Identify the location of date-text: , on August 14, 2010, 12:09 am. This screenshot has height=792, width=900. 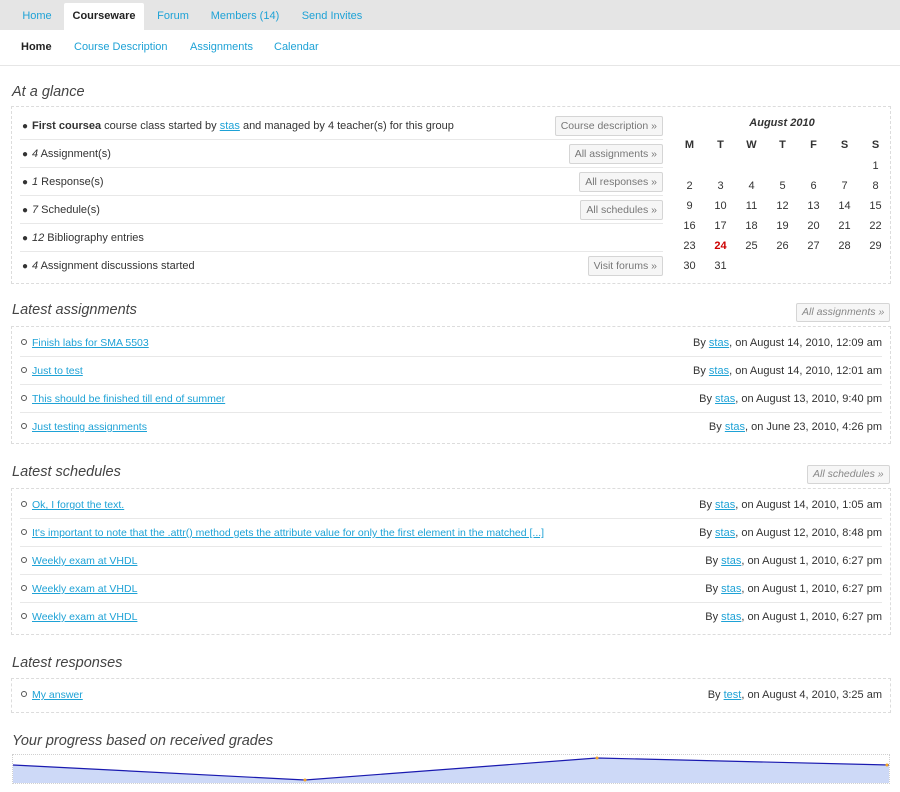
(805, 343).